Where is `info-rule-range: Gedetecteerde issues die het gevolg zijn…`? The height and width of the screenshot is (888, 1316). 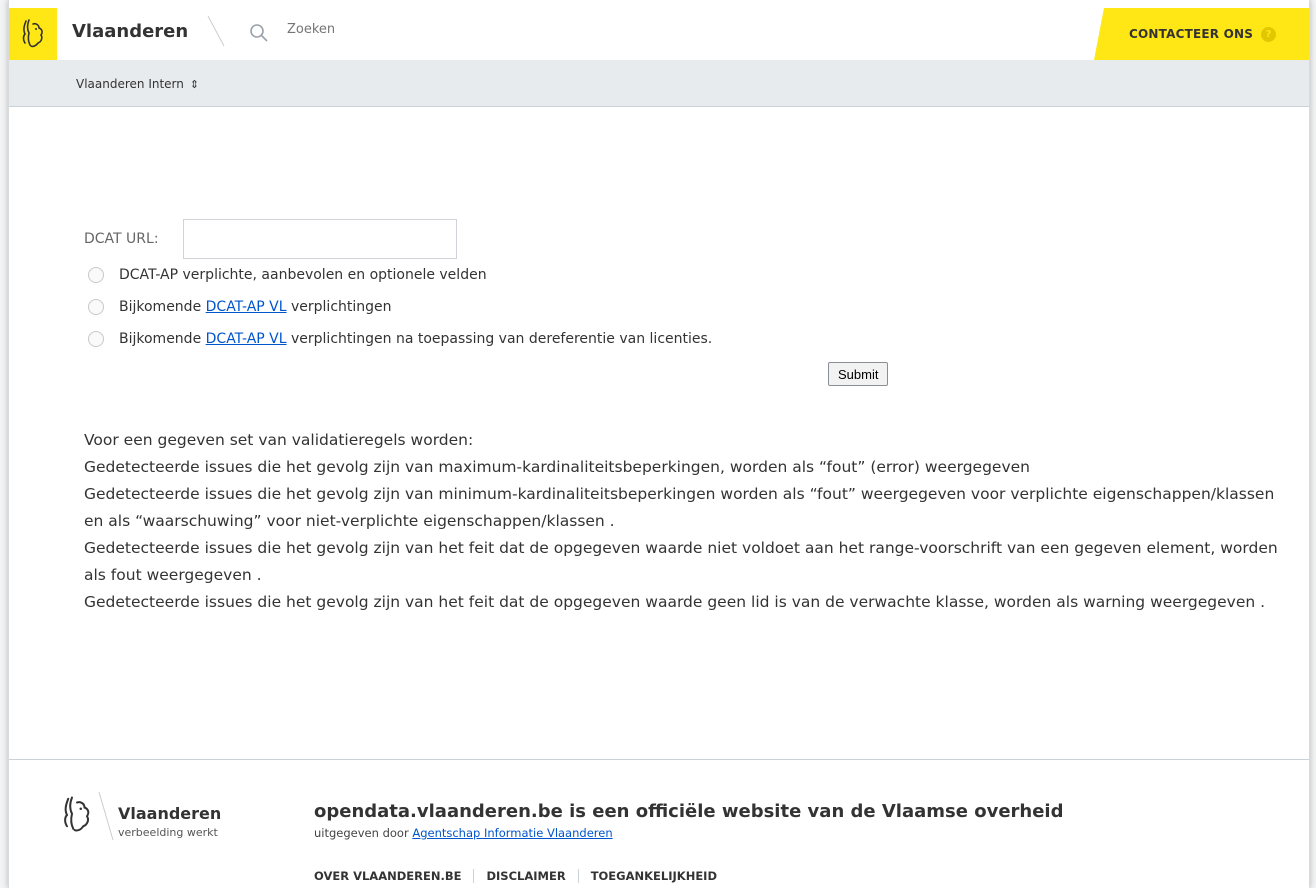
info-rule-range: Gedetecteerde issues die het gevolg zijn… is located at coordinates (681, 561).